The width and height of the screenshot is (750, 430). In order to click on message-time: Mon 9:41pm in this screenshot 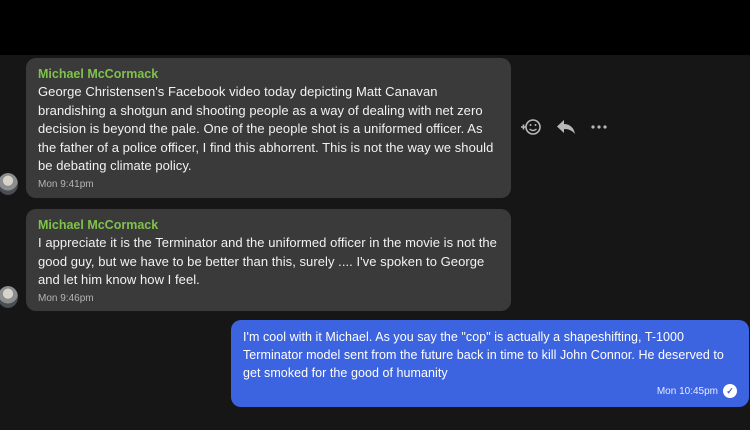, I will do `click(66, 184)`.